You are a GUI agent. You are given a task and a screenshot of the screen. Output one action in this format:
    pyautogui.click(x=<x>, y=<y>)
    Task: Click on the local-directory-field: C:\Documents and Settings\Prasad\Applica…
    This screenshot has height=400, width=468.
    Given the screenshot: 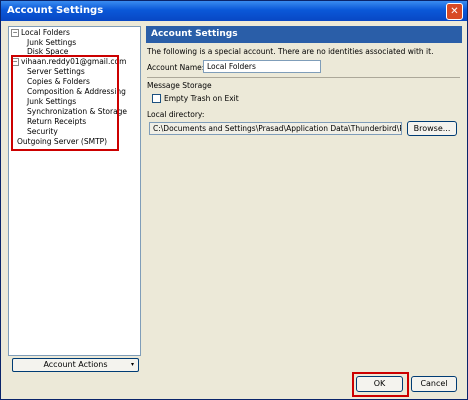 What is the action you would take?
    pyautogui.click(x=275, y=128)
    